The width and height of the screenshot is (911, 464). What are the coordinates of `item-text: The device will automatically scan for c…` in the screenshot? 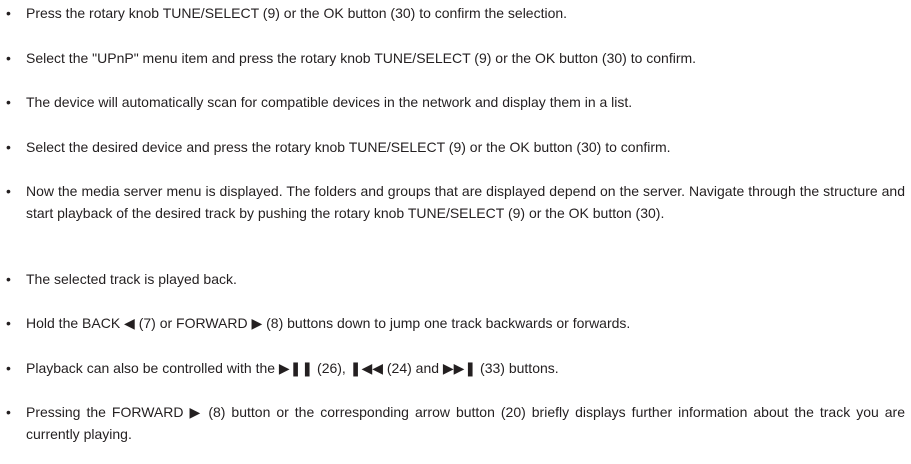 It's located at (329, 102).